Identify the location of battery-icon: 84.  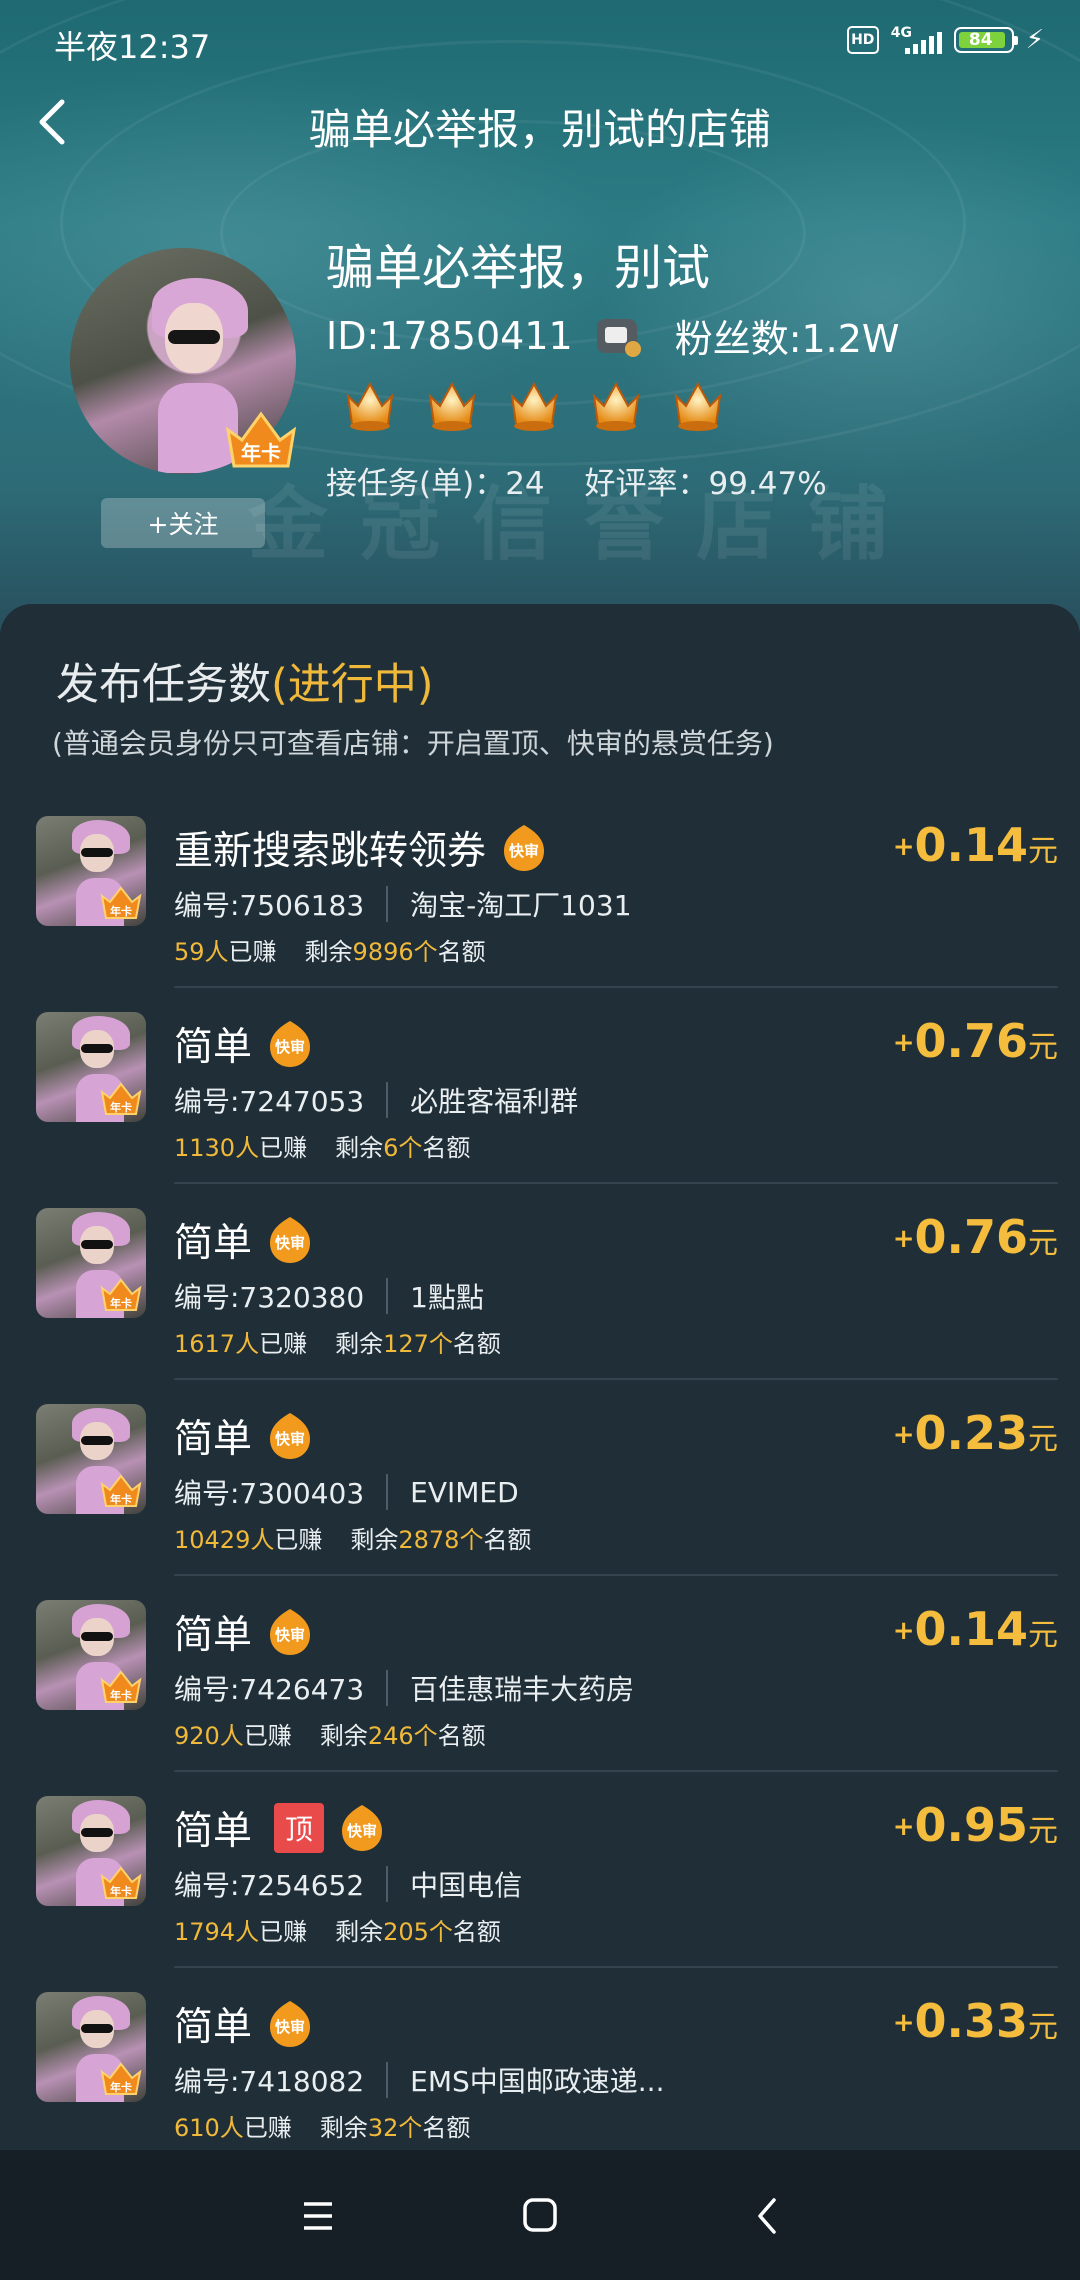
(985, 40).